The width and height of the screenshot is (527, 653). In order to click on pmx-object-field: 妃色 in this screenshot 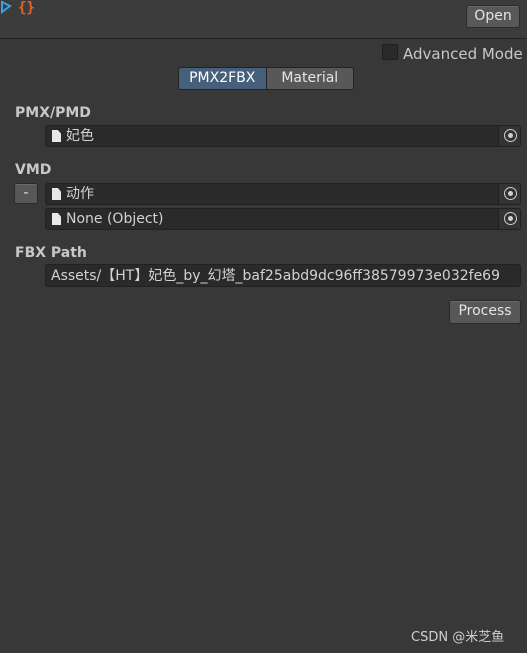, I will do `click(283, 136)`.